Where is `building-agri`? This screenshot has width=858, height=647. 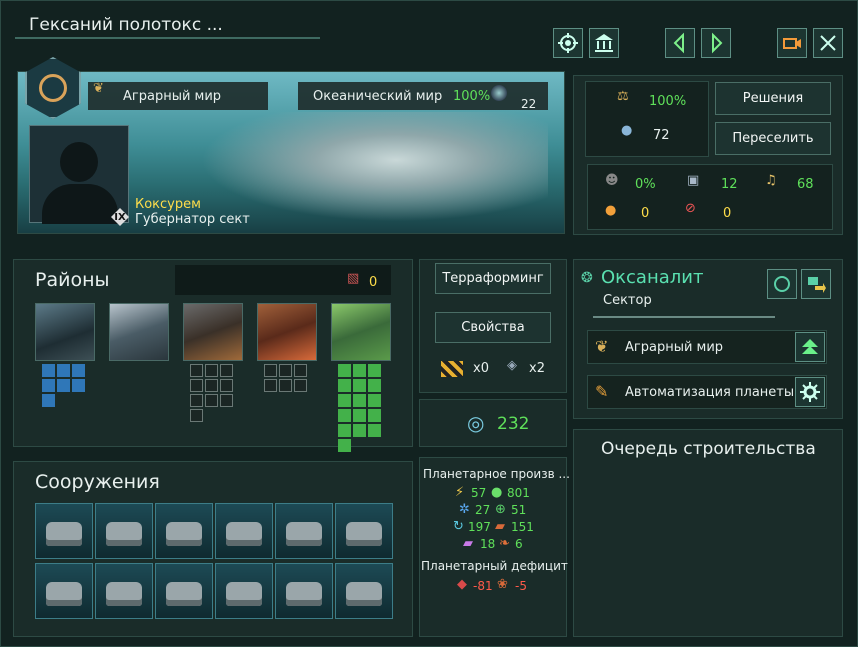 building-agri is located at coordinates (304, 531).